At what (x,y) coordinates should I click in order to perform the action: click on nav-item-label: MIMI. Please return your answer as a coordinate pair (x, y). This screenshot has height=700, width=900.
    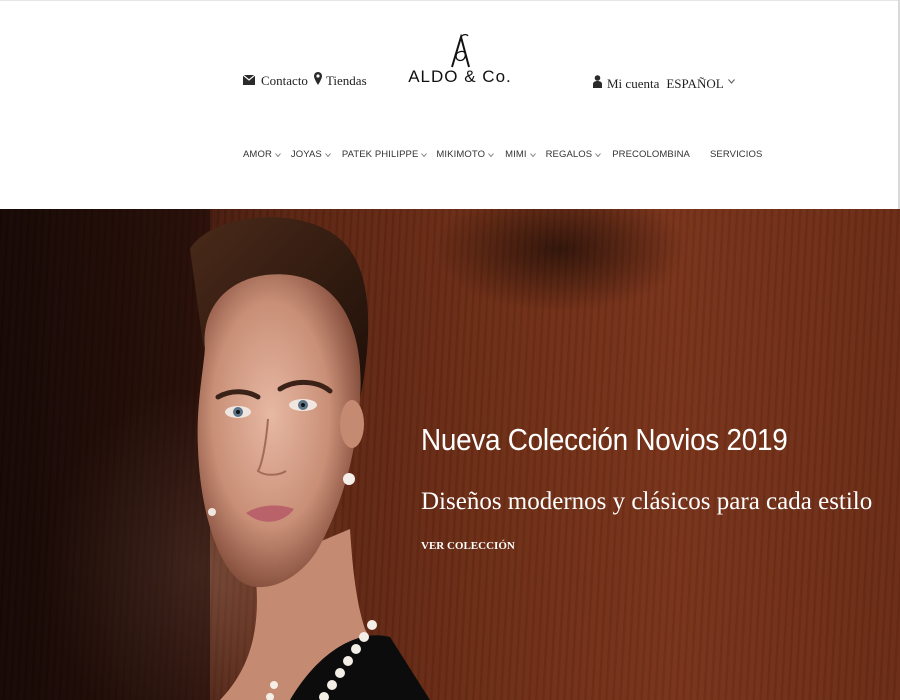
    Looking at the image, I should click on (516, 154).